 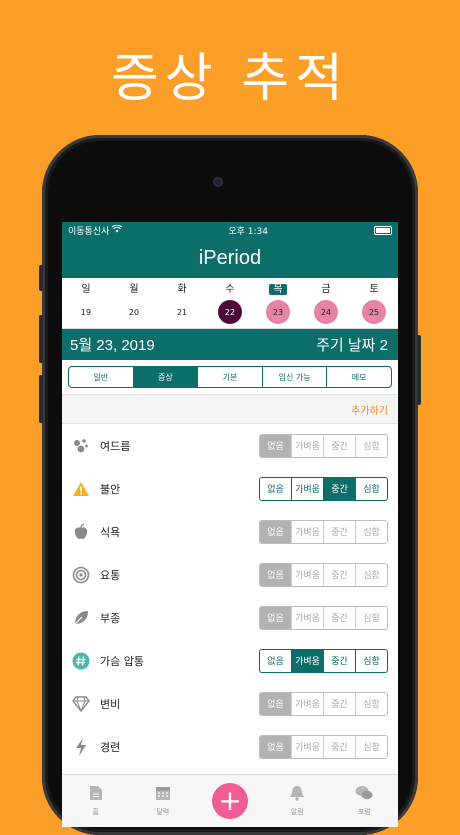 I want to click on day-column: 목 23, so click(x=278, y=303).